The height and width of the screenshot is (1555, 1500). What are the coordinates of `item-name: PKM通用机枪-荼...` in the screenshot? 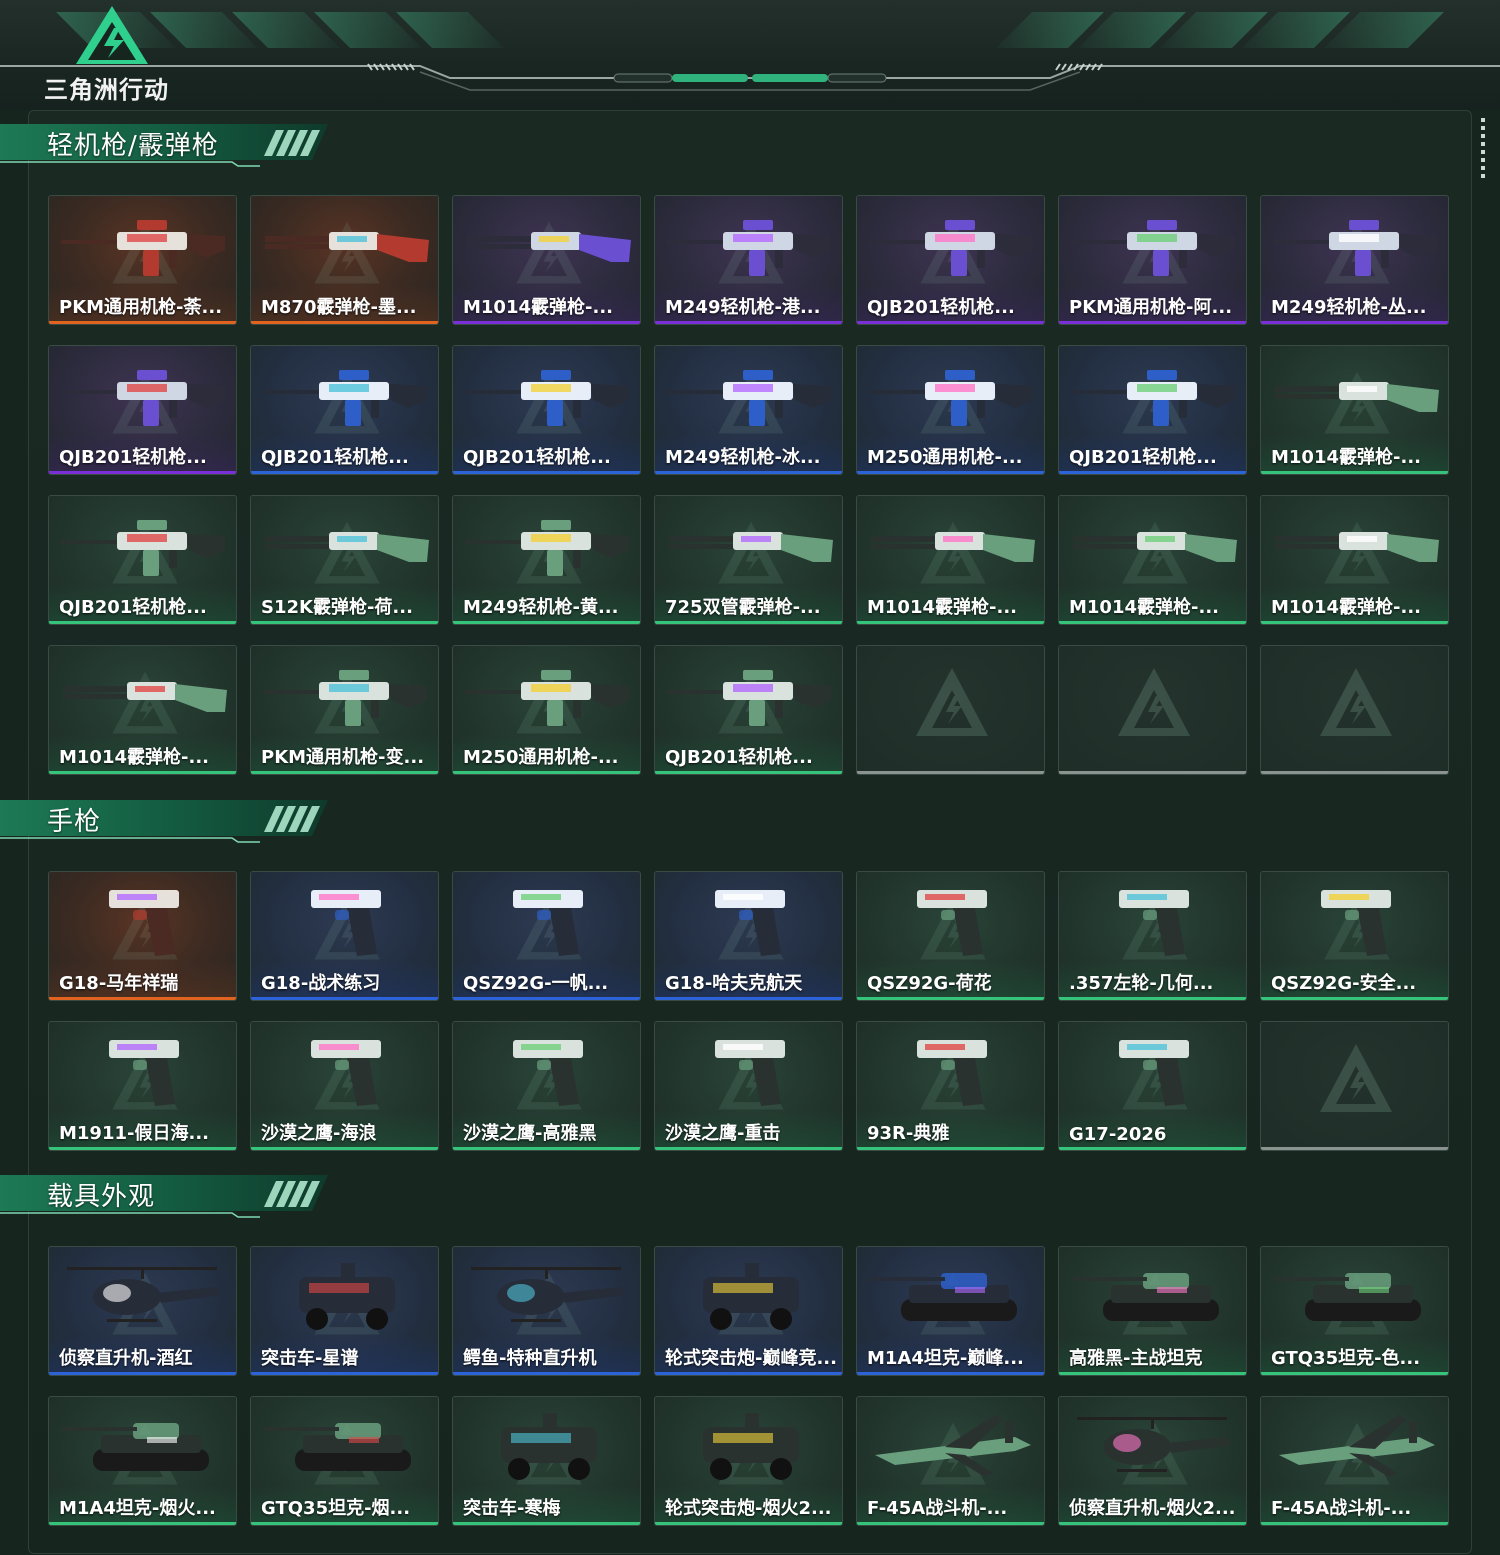 It's located at (141, 307).